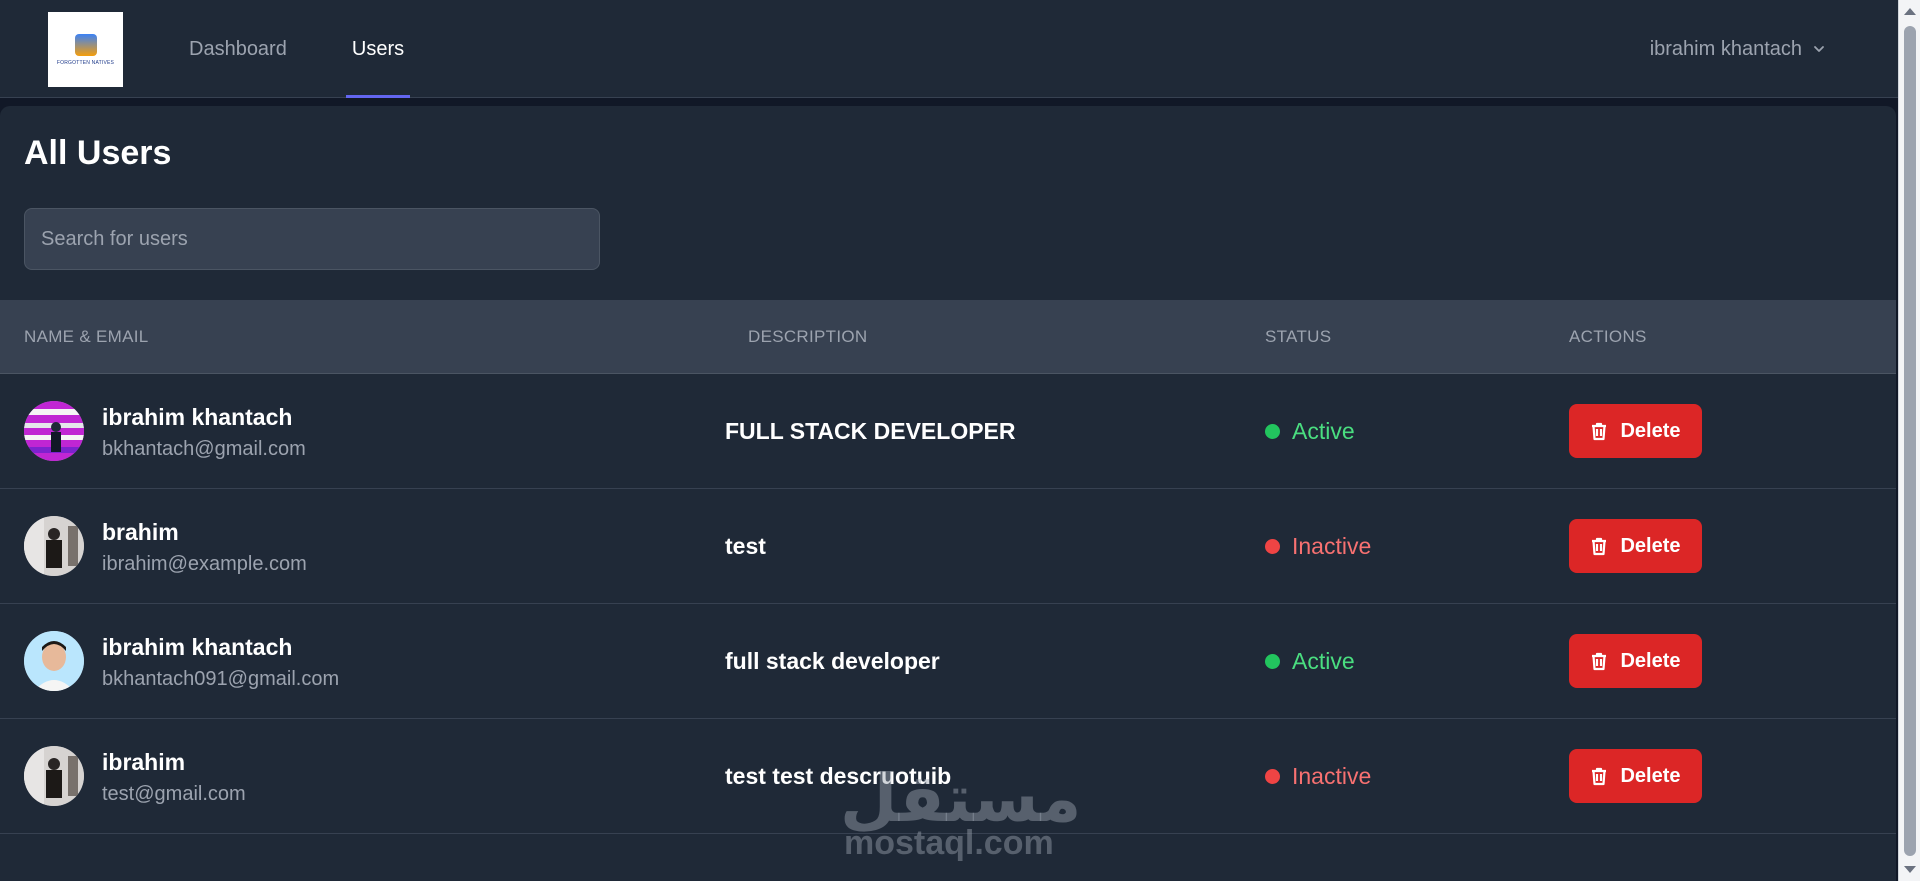  I want to click on column-header-status: STATUS, so click(1298, 336).